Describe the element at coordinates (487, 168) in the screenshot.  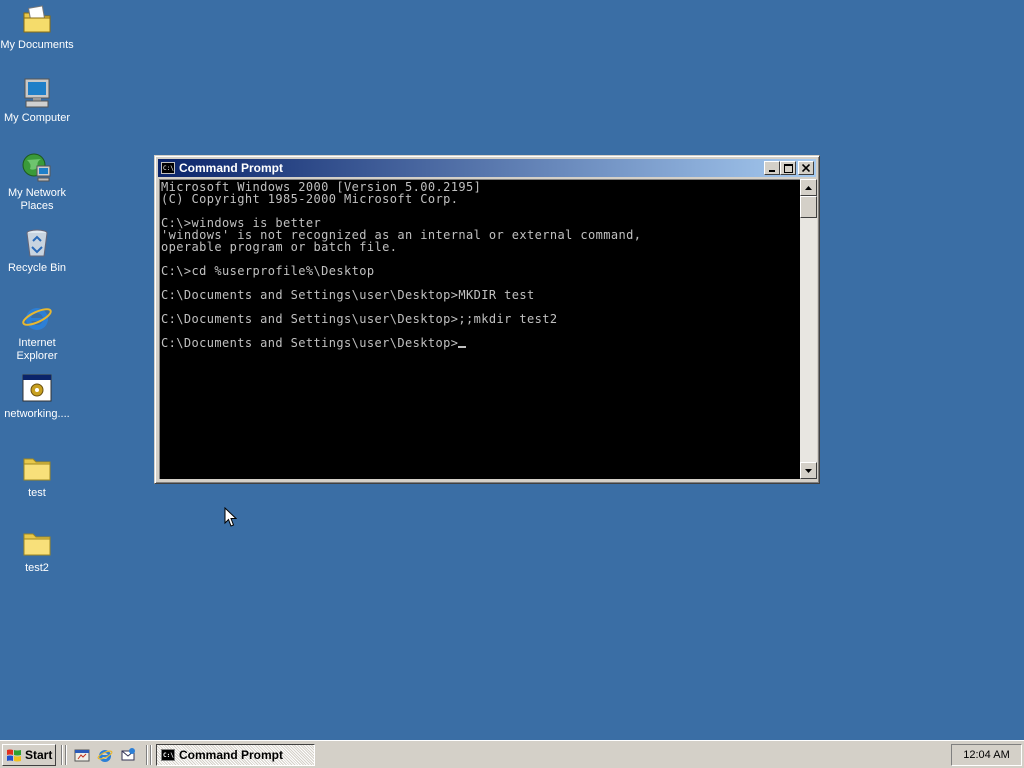
I see `title-bar: C:\ Command Prompt` at that location.